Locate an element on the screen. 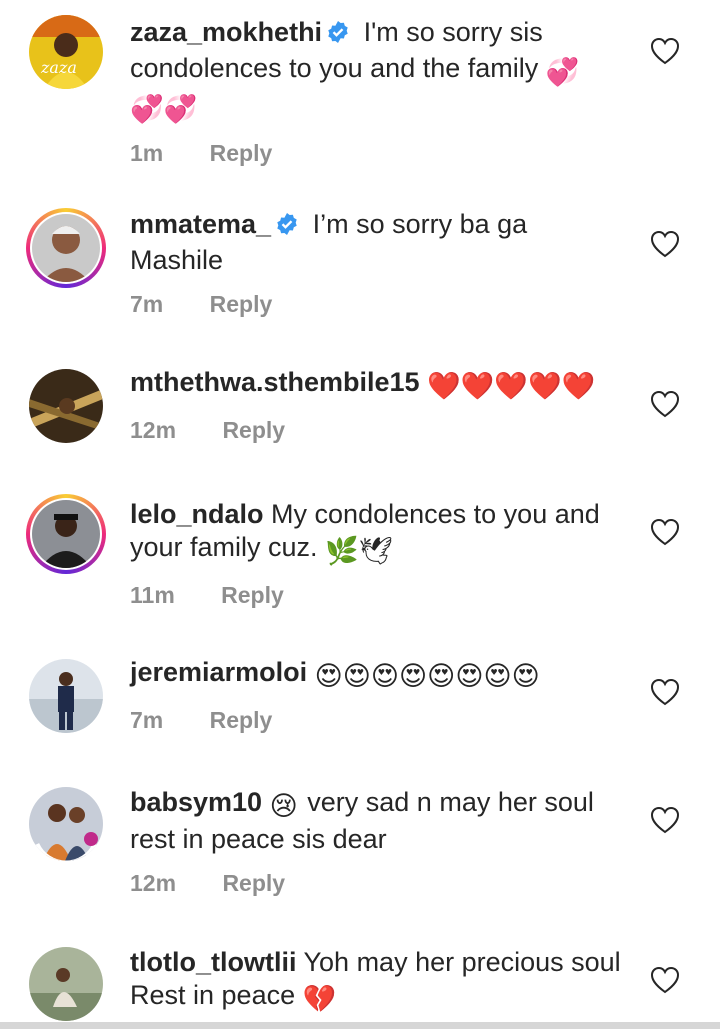 This screenshot has height=1029, width=720. comment-body-line2: your family cuz. is located at coordinates (224, 547).